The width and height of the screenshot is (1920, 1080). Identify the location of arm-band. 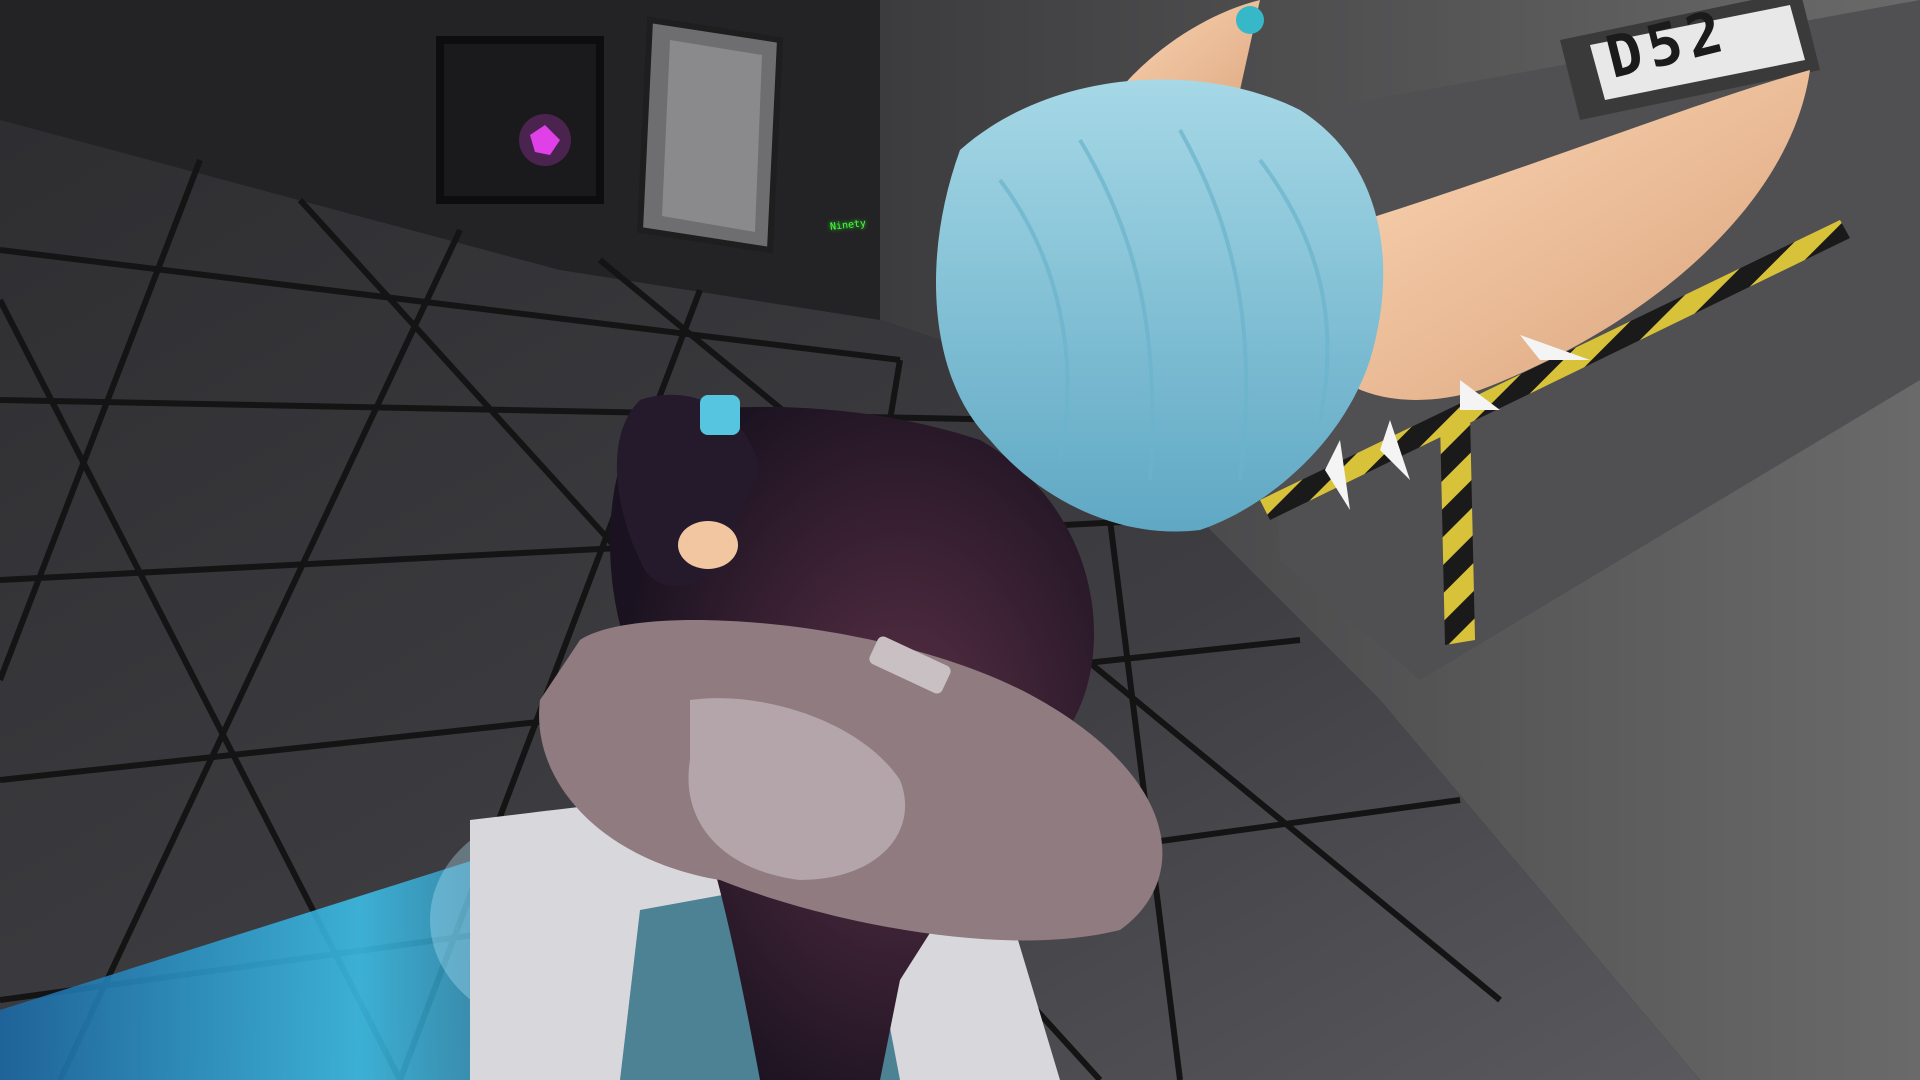
(720, 415).